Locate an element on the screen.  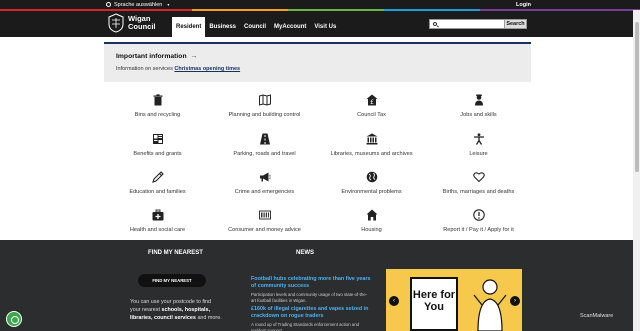
find-my-nearest-button: FIND MY NEAREST is located at coordinates (172, 280).